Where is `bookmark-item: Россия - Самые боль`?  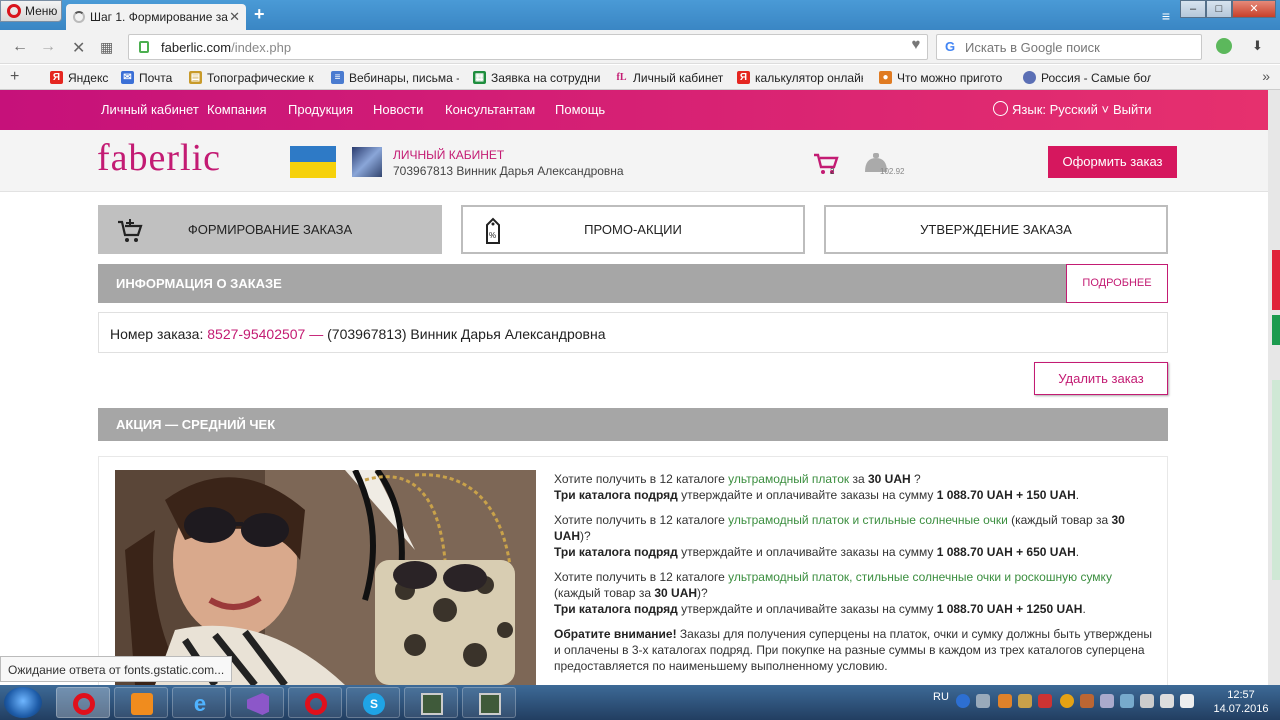 bookmark-item: Россия - Самые боль is located at coordinates (1087, 78).